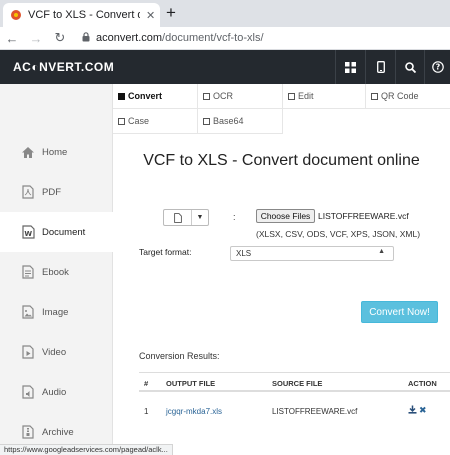 This screenshot has height=455, width=450. Describe the element at coordinates (380, 67) in the screenshot. I see `mobile-icon` at that location.